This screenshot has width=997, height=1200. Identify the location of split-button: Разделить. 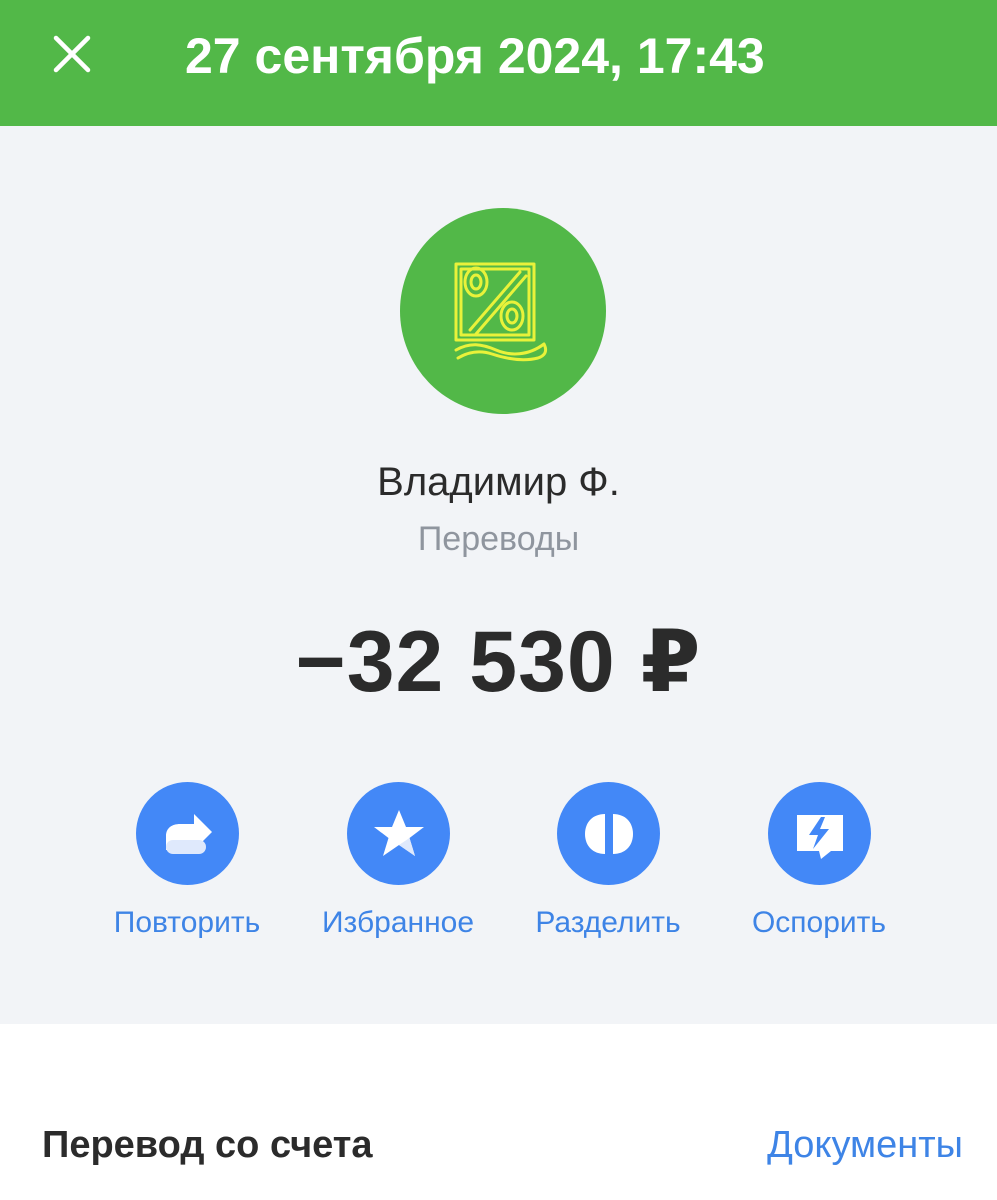
(608, 867).